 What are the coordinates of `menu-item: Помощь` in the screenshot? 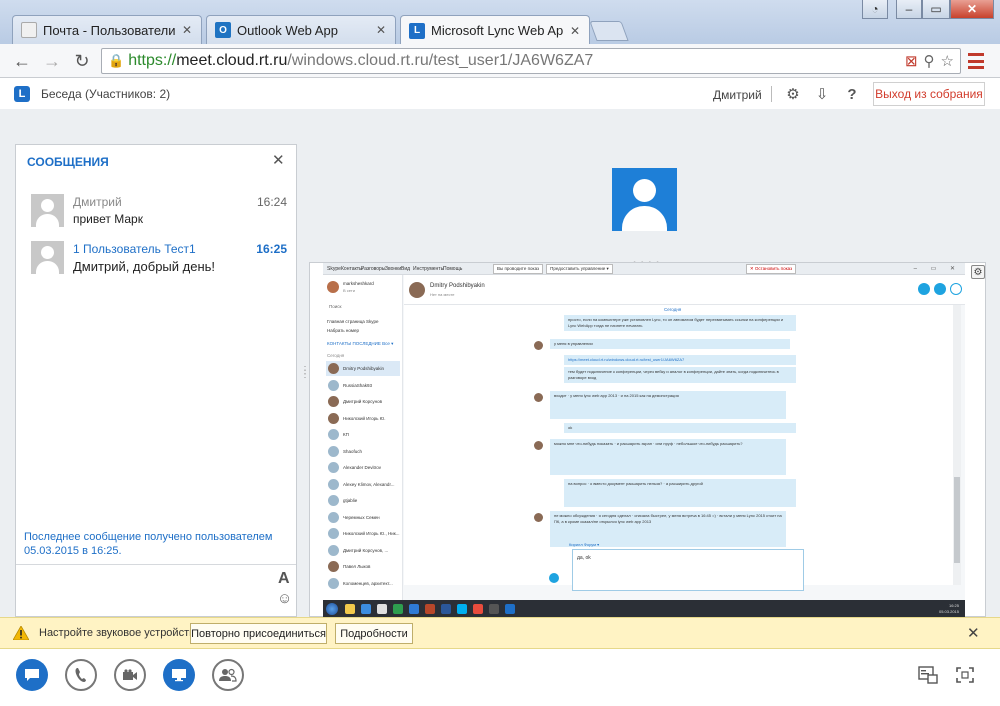 It's located at (453, 269).